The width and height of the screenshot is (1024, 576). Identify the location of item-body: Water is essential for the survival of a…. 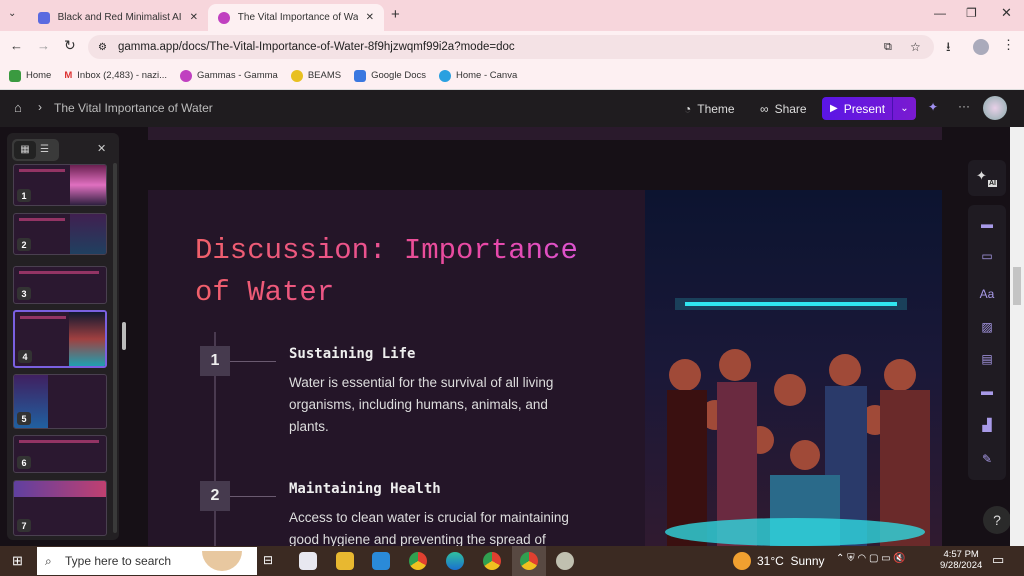
(439, 405).